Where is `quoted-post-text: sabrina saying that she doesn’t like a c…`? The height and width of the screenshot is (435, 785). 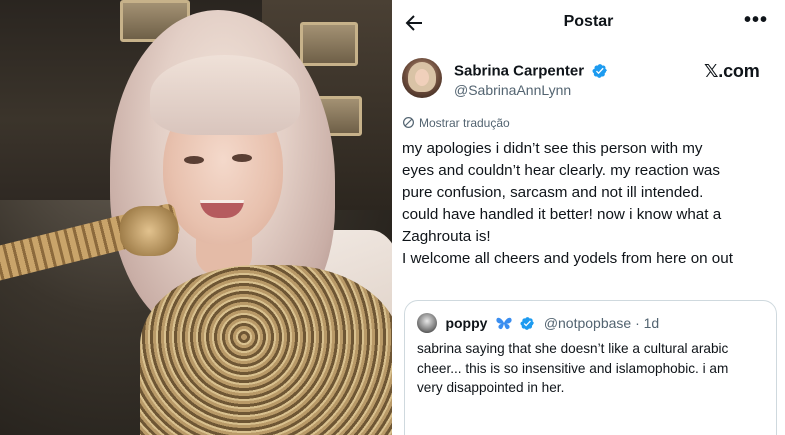 quoted-post-text: sabrina saying that she doesn’t like a c… is located at coordinates (594, 368).